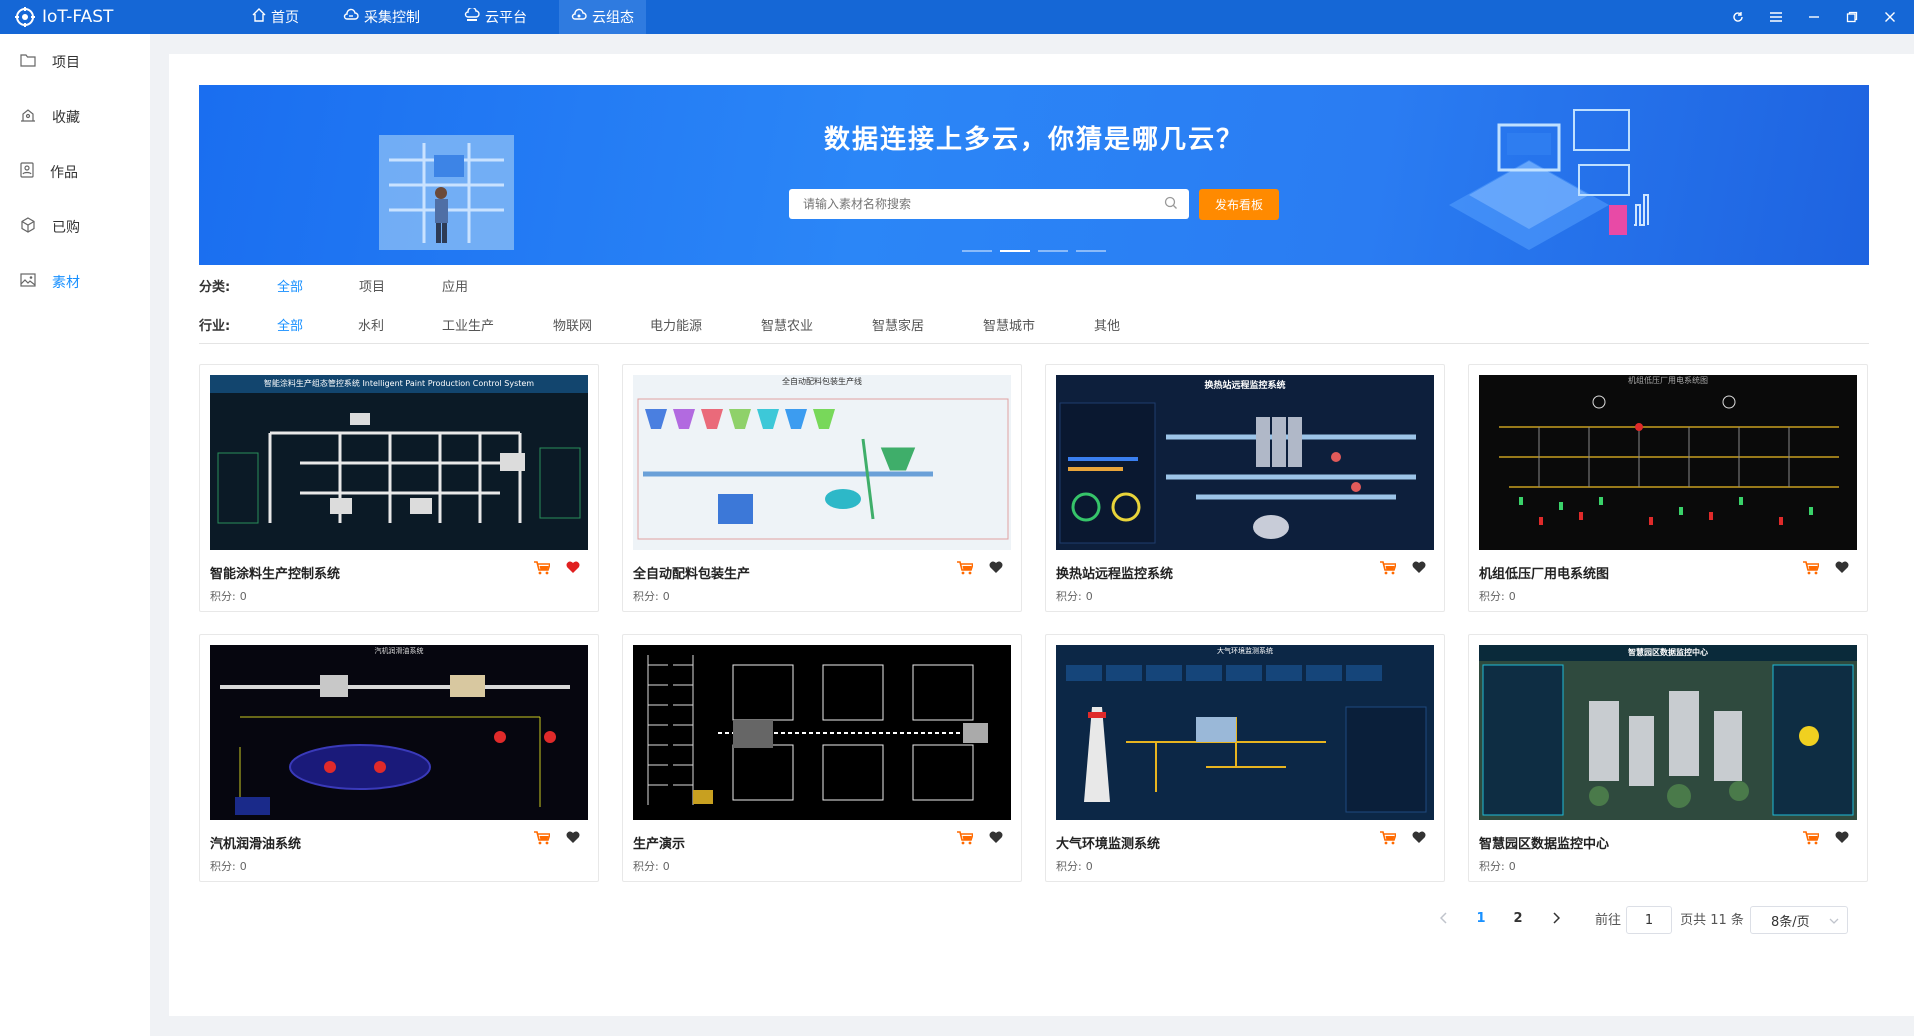  I want to click on material-card: 机组低压厂用电系统图 机组低压厂用电系统图 积分: 0, so click(1668, 488).